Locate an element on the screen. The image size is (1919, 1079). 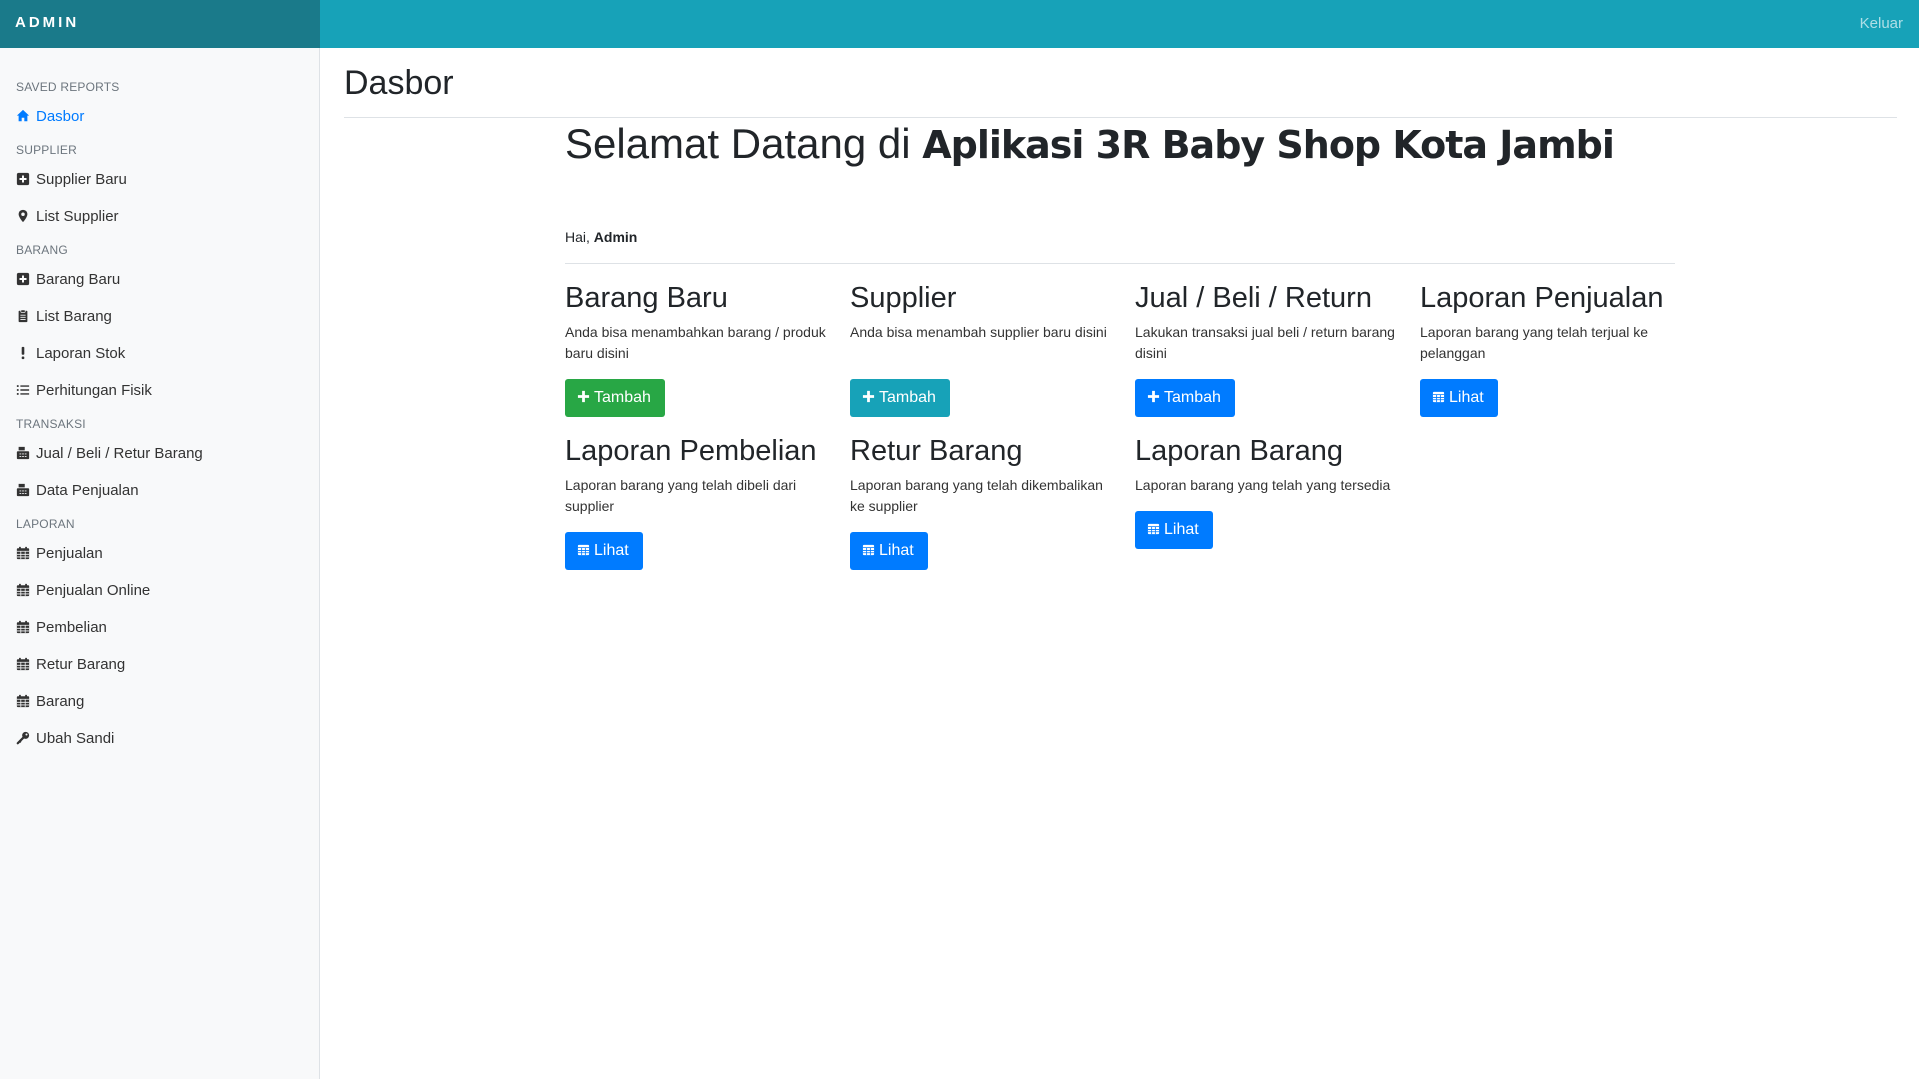
sidebar-item-supplier-baru: Supplier Baru is located at coordinates (71, 180).